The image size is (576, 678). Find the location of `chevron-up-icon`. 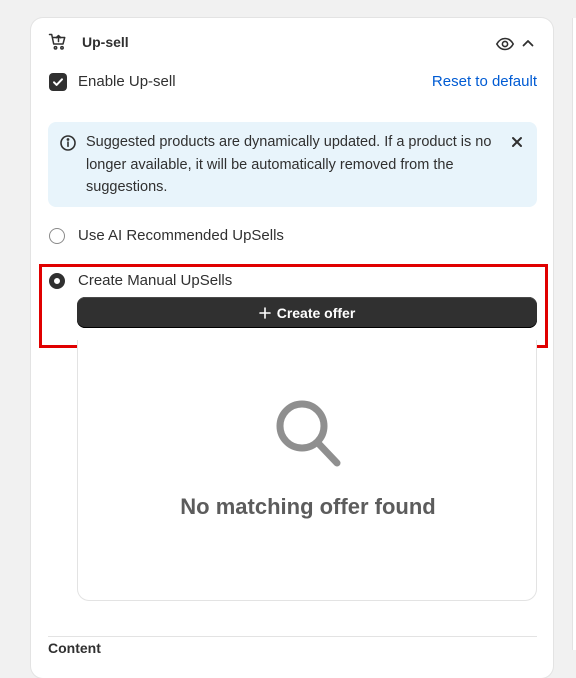

chevron-up-icon is located at coordinates (528, 43).